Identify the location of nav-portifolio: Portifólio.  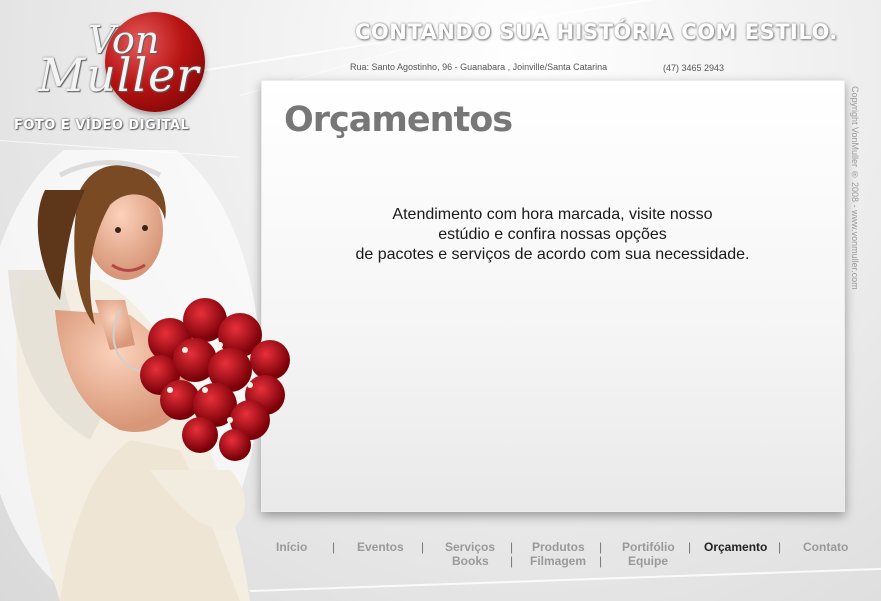
(648, 547).